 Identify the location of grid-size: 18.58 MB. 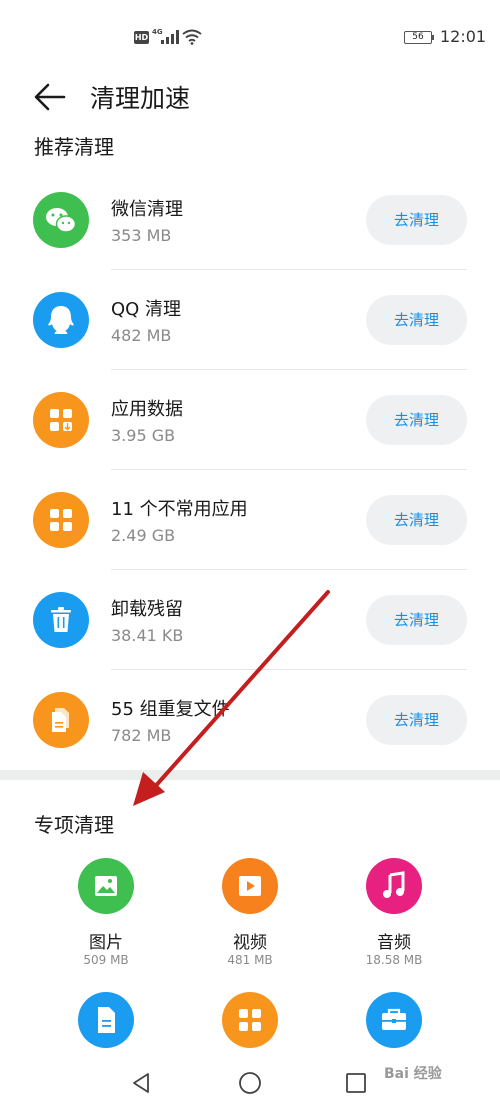
(394, 960).